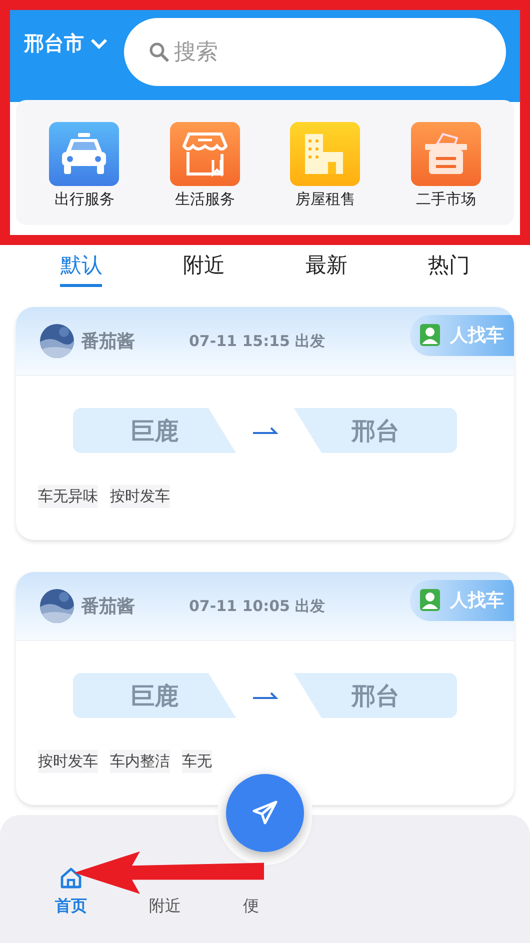  I want to click on tab: 最新, so click(326, 269).